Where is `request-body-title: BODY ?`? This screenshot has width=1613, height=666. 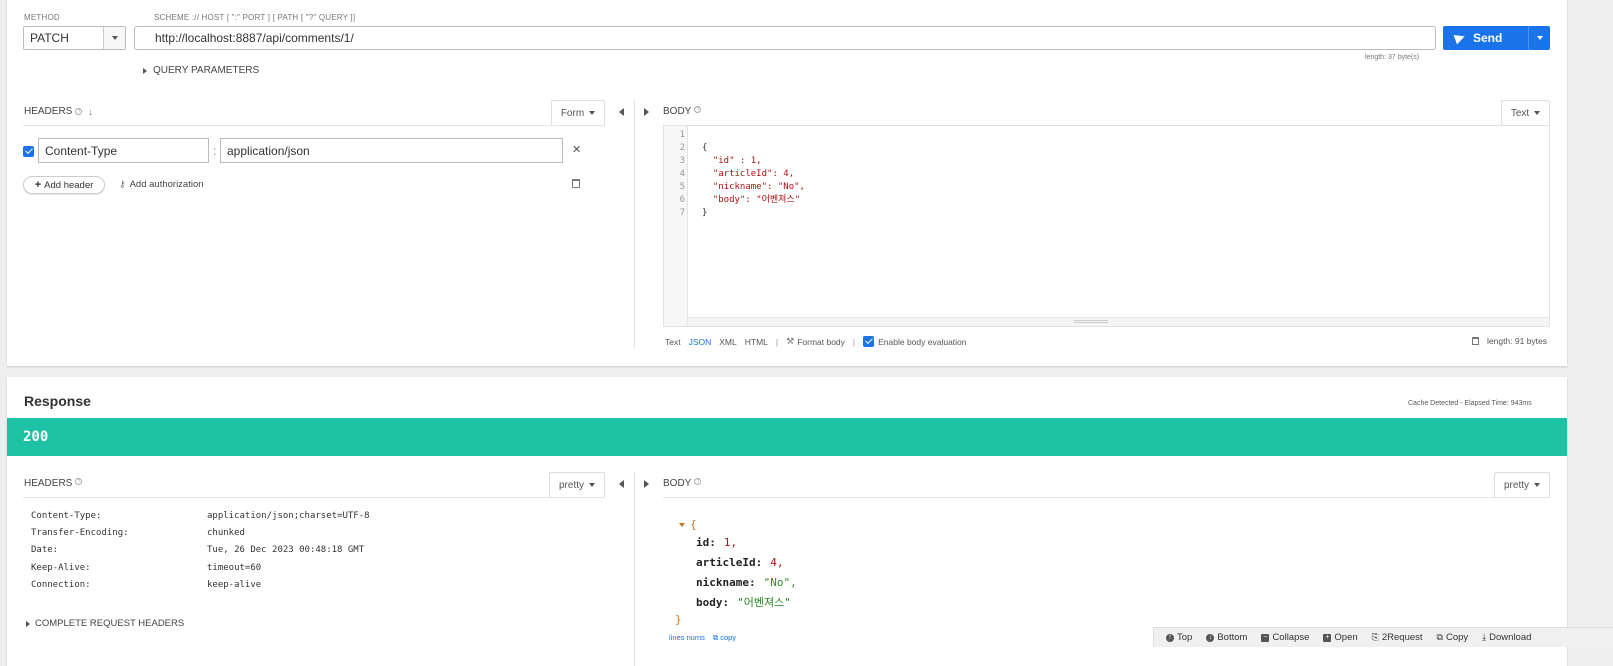 request-body-title: BODY ? is located at coordinates (682, 111).